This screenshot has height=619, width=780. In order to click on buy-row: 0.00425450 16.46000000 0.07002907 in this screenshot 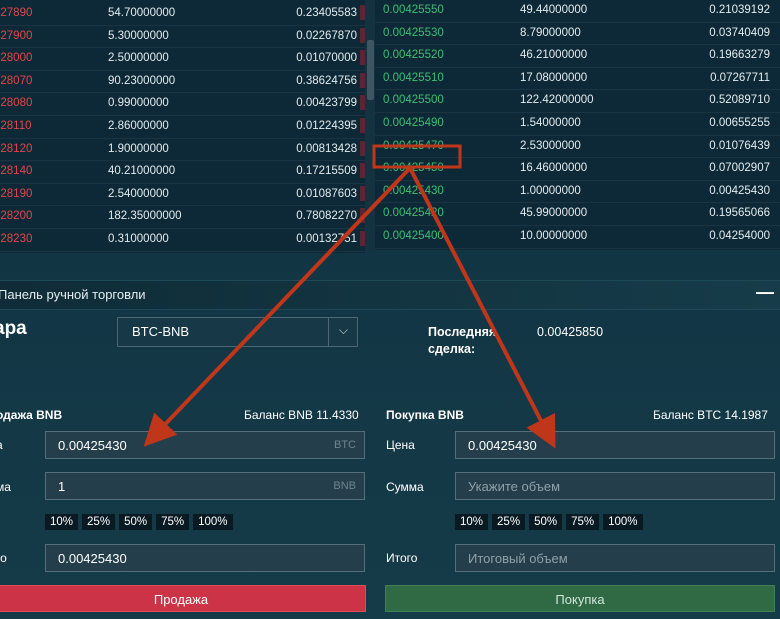, I will do `click(577, 169)`.